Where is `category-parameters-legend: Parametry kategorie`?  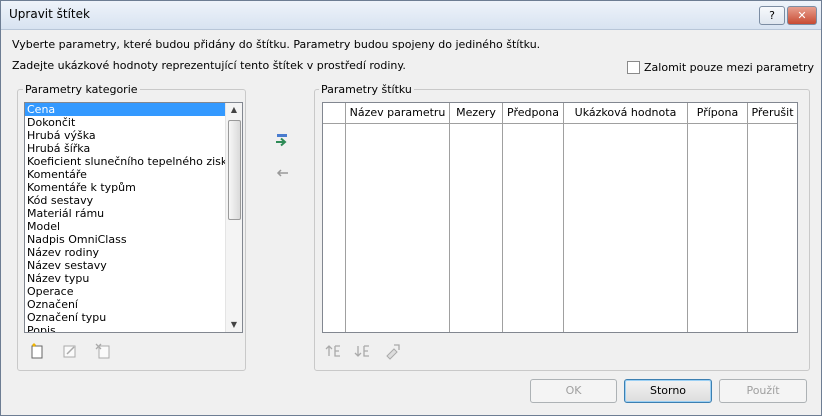
category-parameters-legend: Parametry kategorie is located at coordinates (81, 89).